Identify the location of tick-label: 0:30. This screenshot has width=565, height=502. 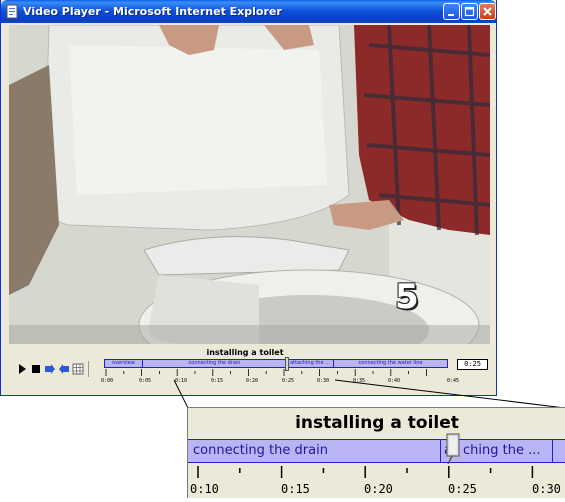
(323, 381).